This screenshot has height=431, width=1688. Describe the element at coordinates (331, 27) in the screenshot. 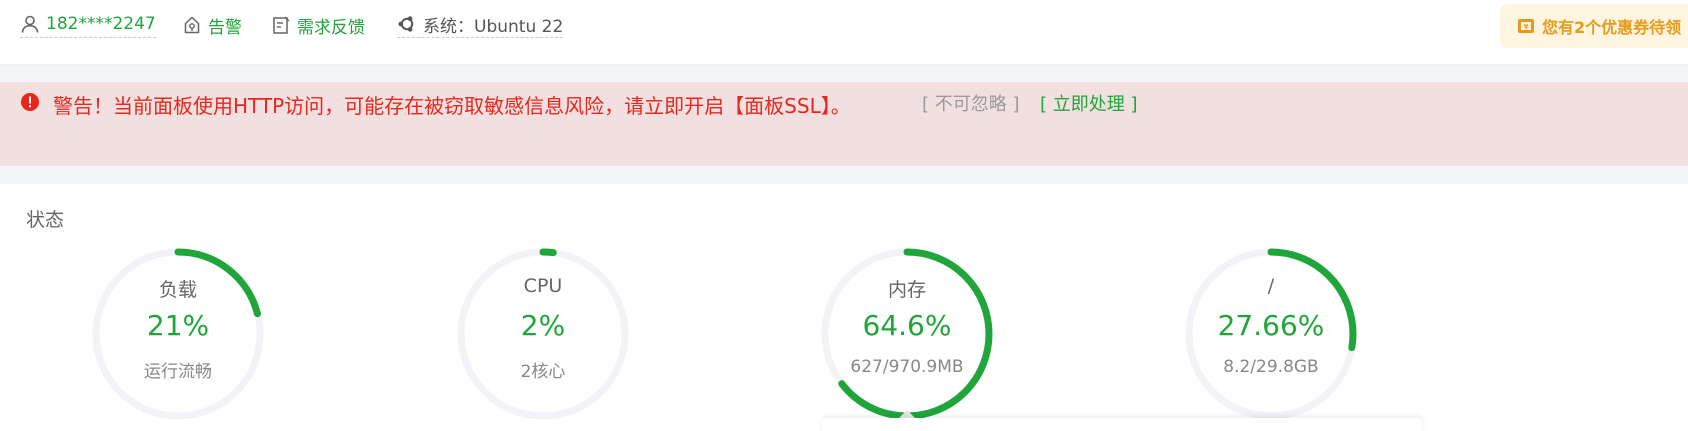

I see `feedback-label: 需求反馈` at that location.